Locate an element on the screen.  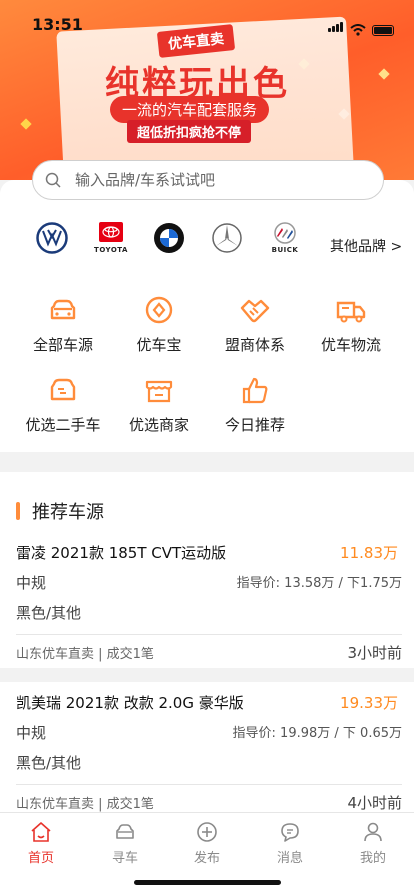
listing-time: 3小时前 is located at coordinates (374, 653).